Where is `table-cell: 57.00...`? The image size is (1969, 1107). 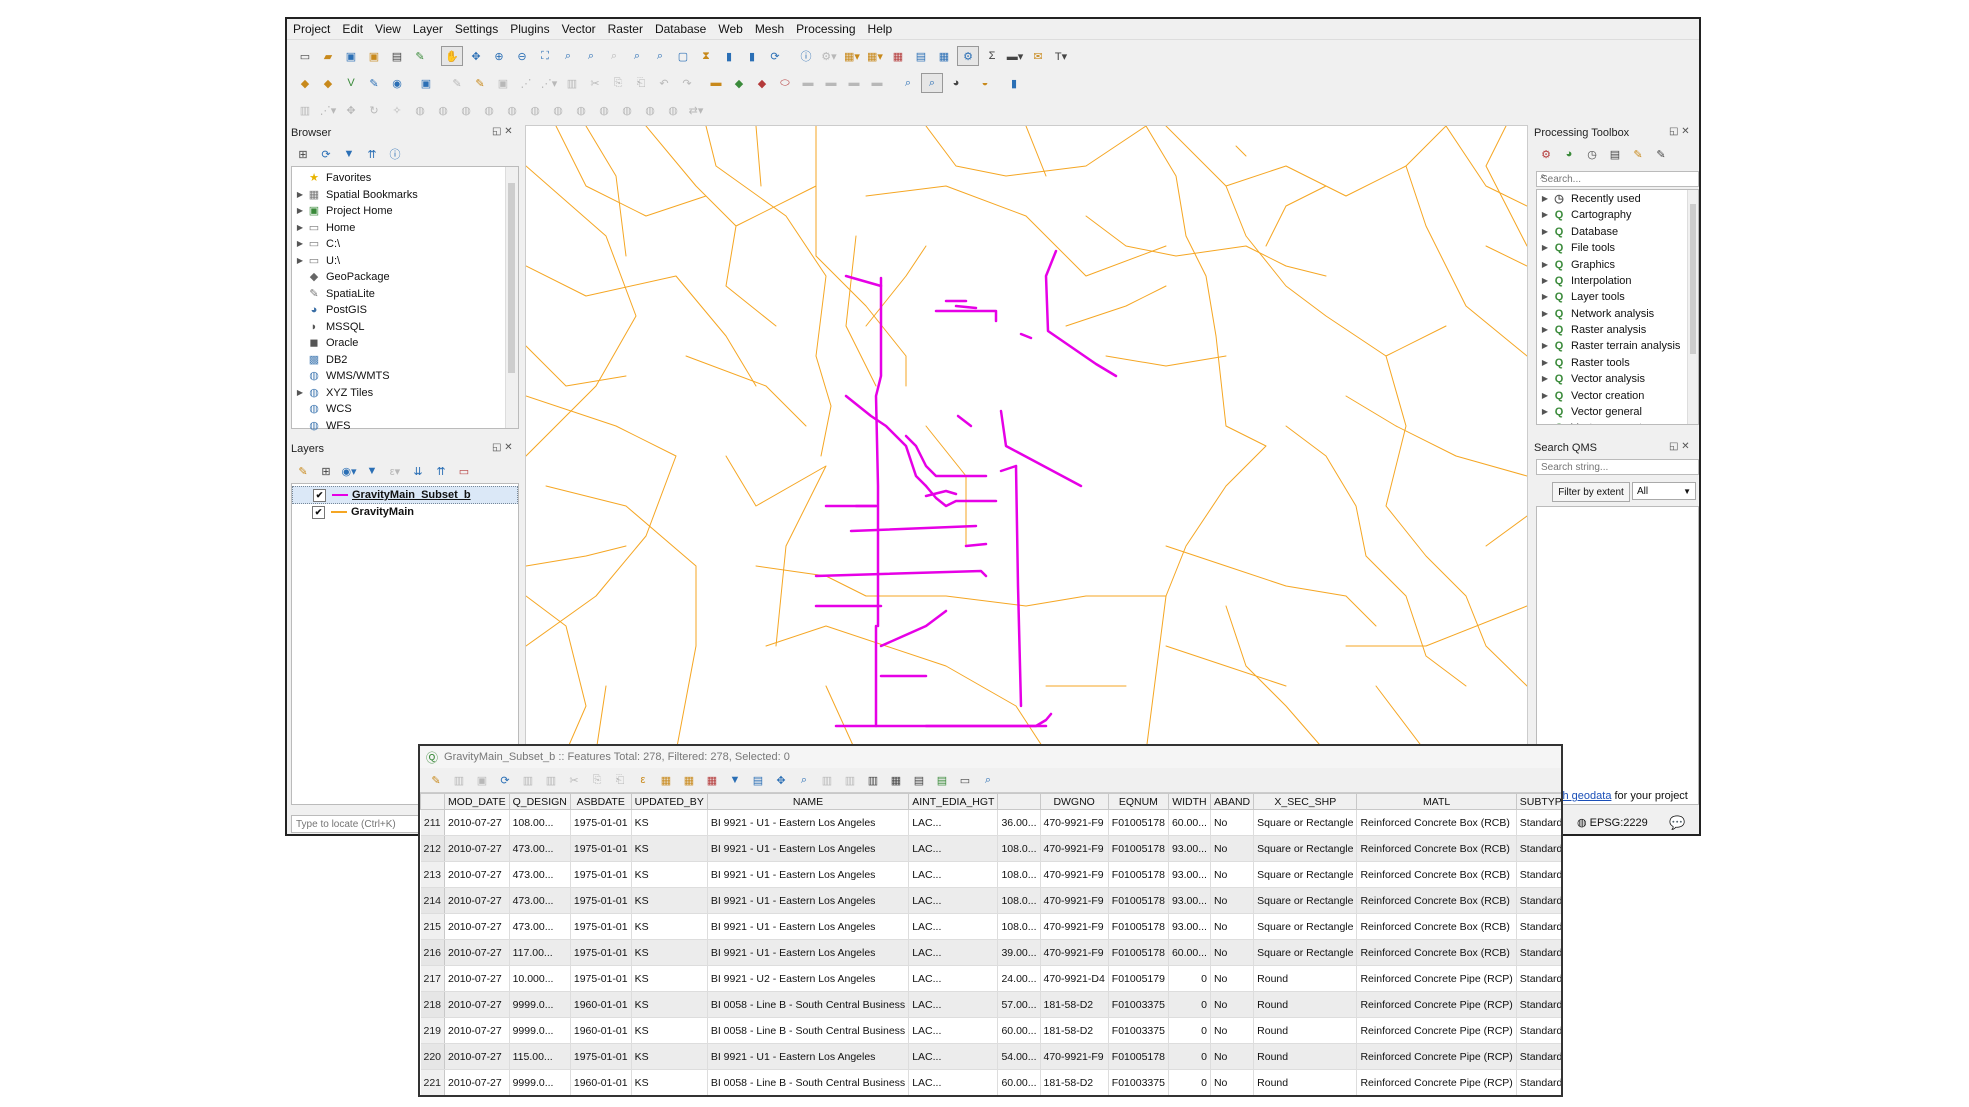
table-cell: 57.00... is located at coordinates (1019, 1004).